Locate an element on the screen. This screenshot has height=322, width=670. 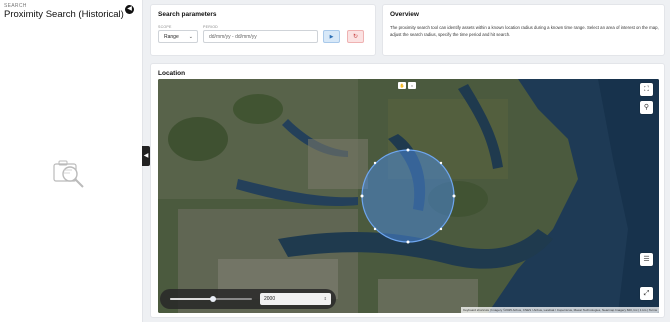
play-icon: ▶ is located at coordinates (331, 37).